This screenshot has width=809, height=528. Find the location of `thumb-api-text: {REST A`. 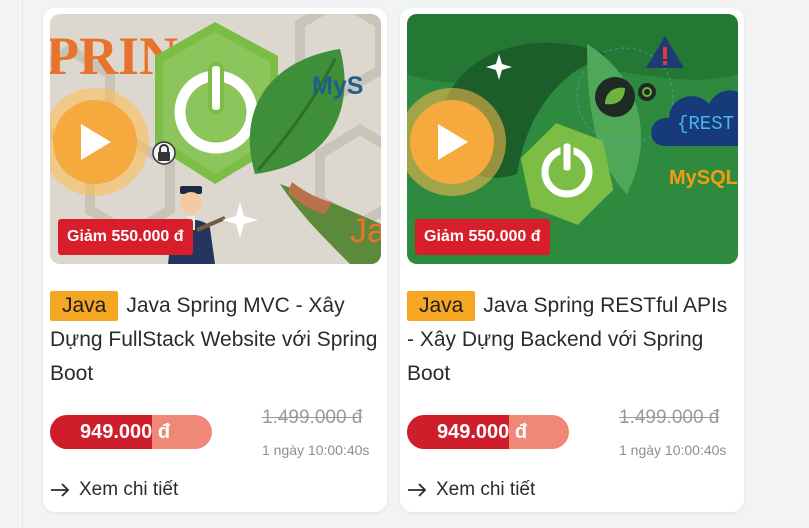

thumb-api-text: {REST A is located at coordinates (707, 124).